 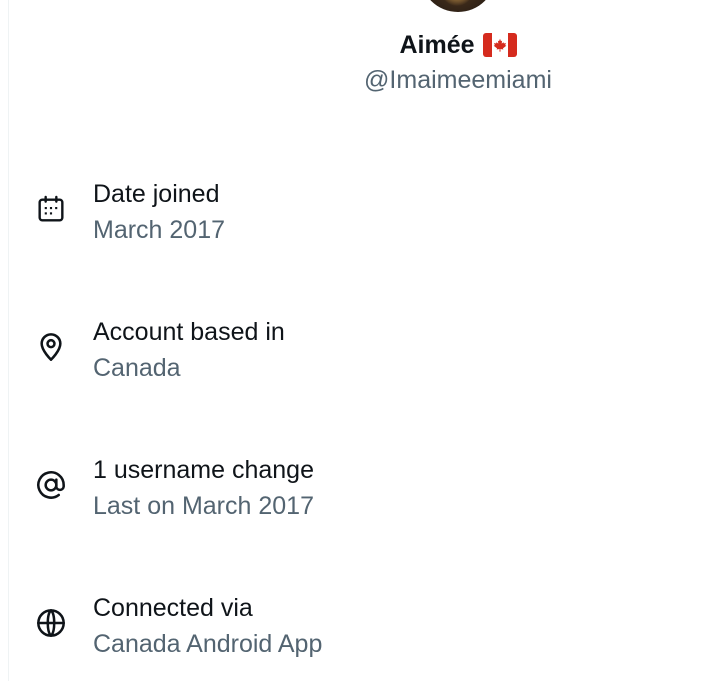 What do you see at coordinates (458, 6) in the screenshot?
I see `avatar` at bounding box center [458, 6].